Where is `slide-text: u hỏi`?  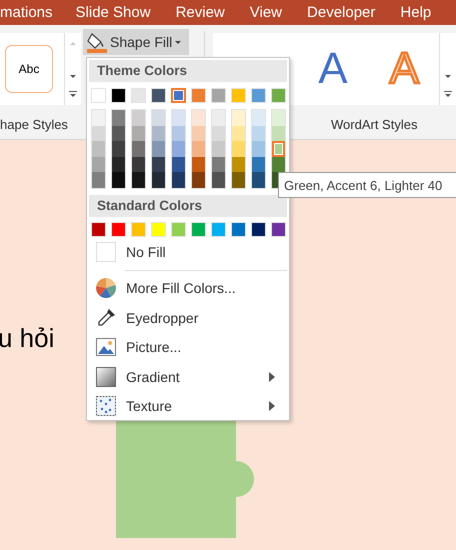
slide-text: u hỏi is located at coordinates (27, 338).